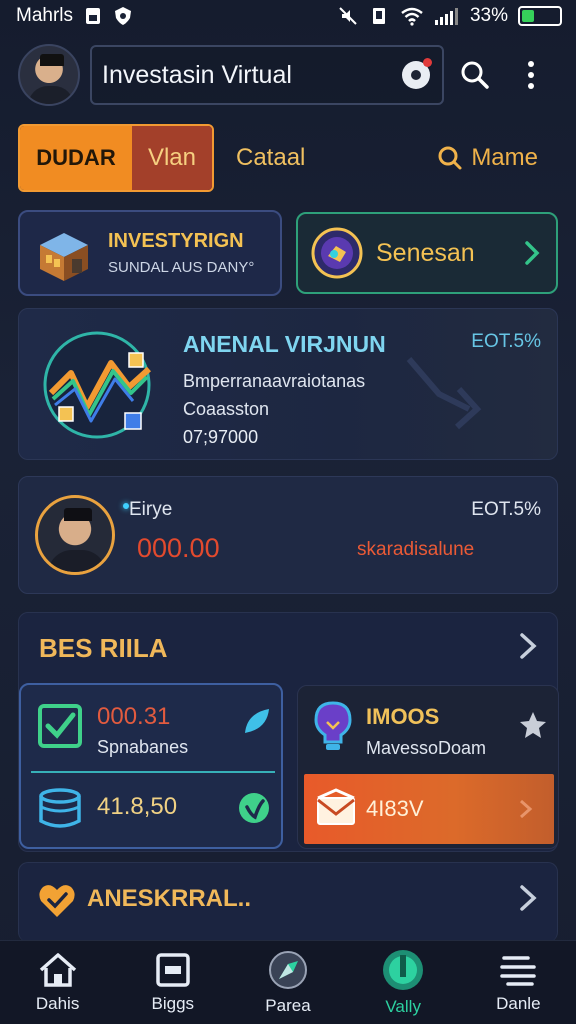 Image resolution: width=576 pixels, height=1024 pixels. Describe the element at coordinates (518, 970) in the screenshot. I see `menu-lines-icon` at that location.